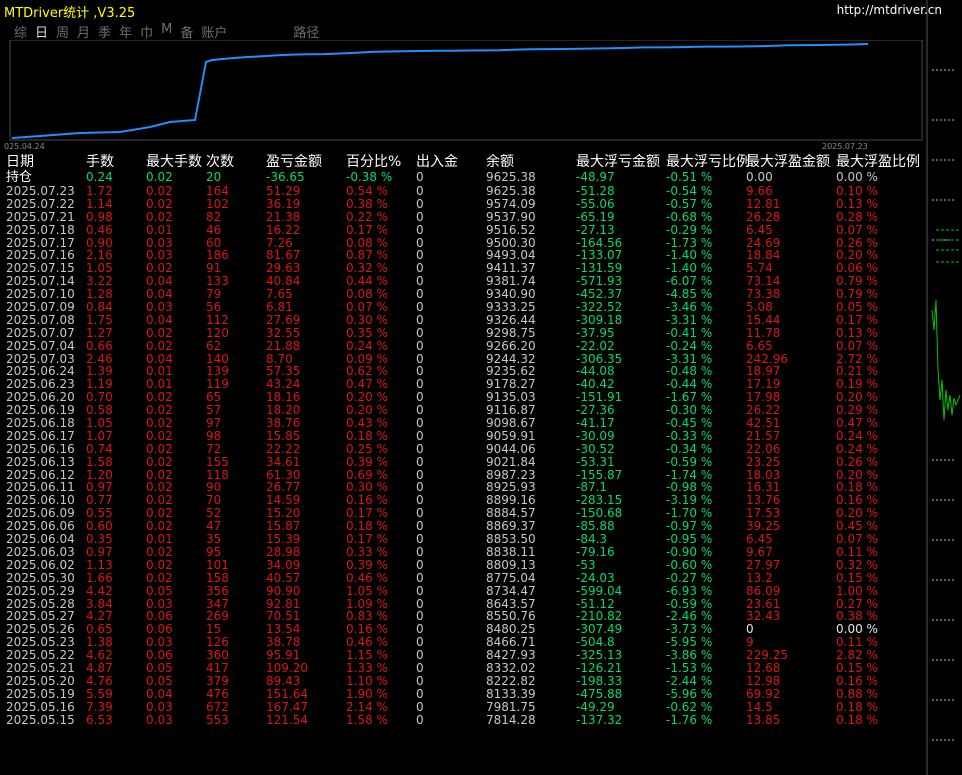 This screenshot has width=962, height=775. Describe the element at coordinates (40, 590) in the screenshot. I see `cell-date: 2025.05.29` at that location.